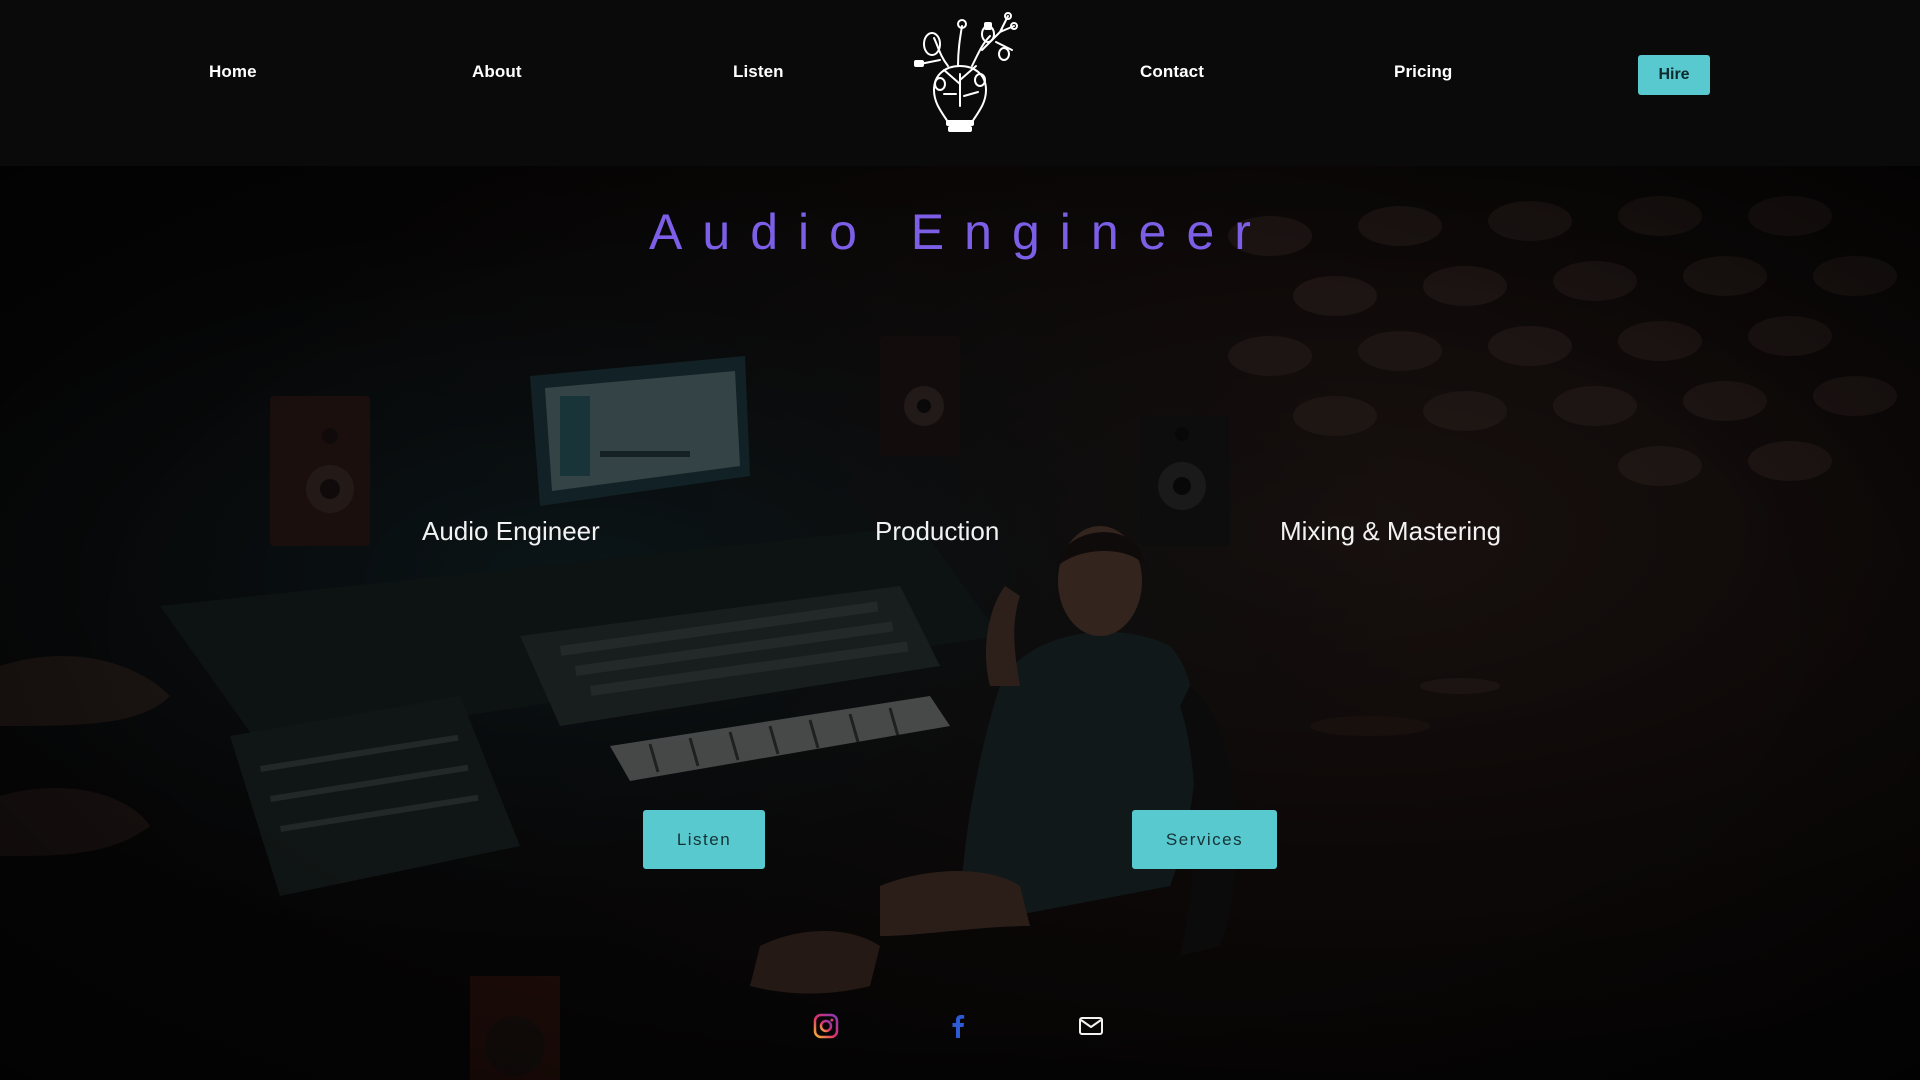 The height and width of the screenshot is (1080, 1920). What do you see at coordinates (511, 531) in the screenshot?
I see `service-audio-engineer: Audio Engineer` at bounding box center [511, 531].